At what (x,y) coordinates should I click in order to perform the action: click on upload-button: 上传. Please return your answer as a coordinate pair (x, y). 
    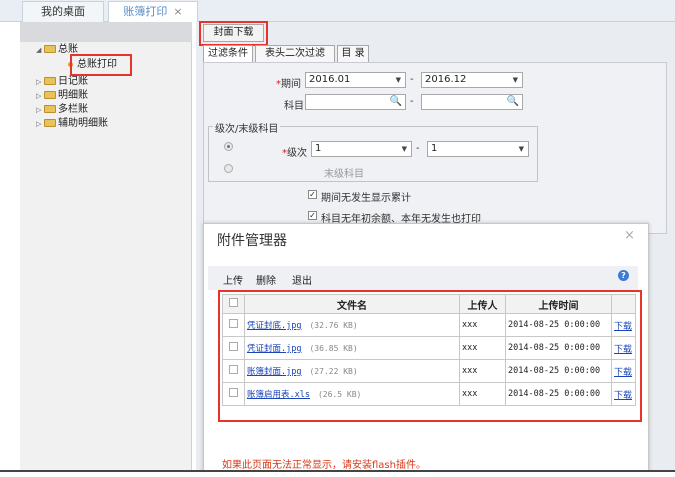
    Looking at the image, I should click on (233, 279).